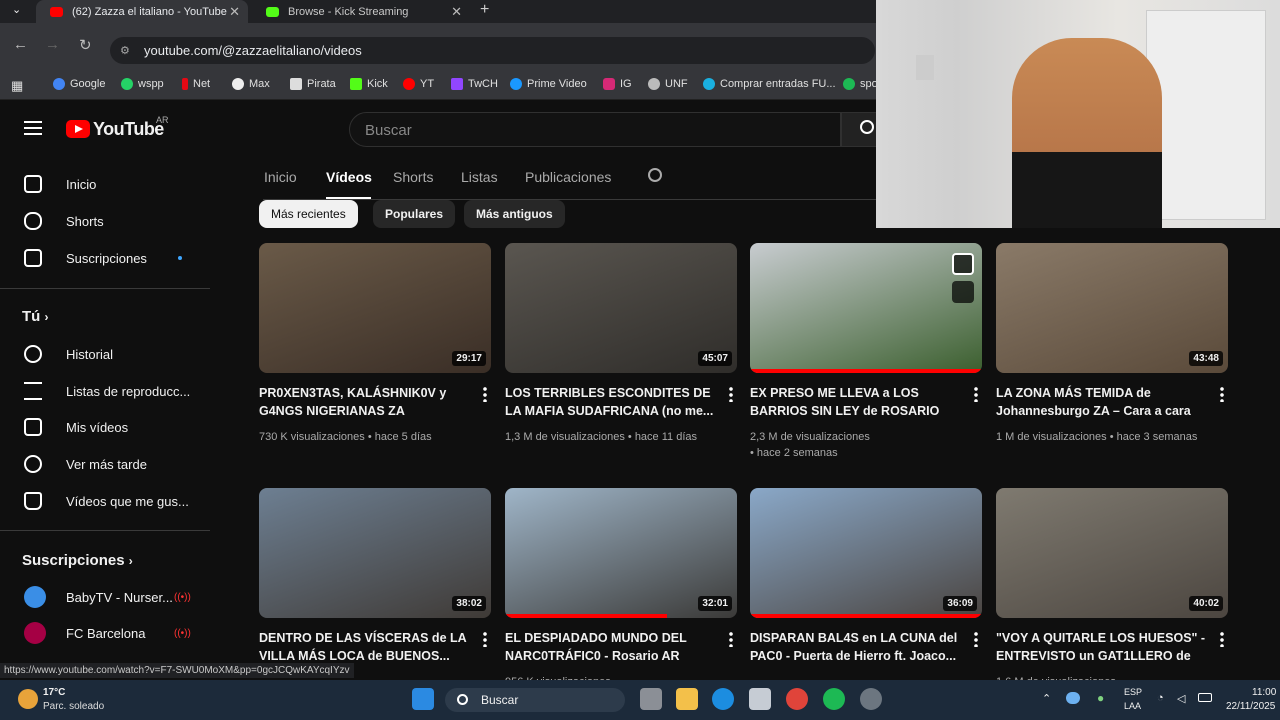  I want to click on bookmark-max: Max, so click(251, 84).